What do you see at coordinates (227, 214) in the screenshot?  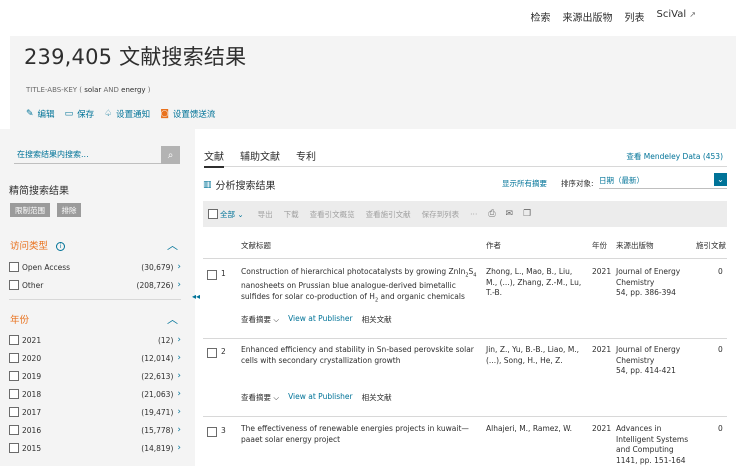 I see `select-all-label: 全部` at bounding box center [227, 214].